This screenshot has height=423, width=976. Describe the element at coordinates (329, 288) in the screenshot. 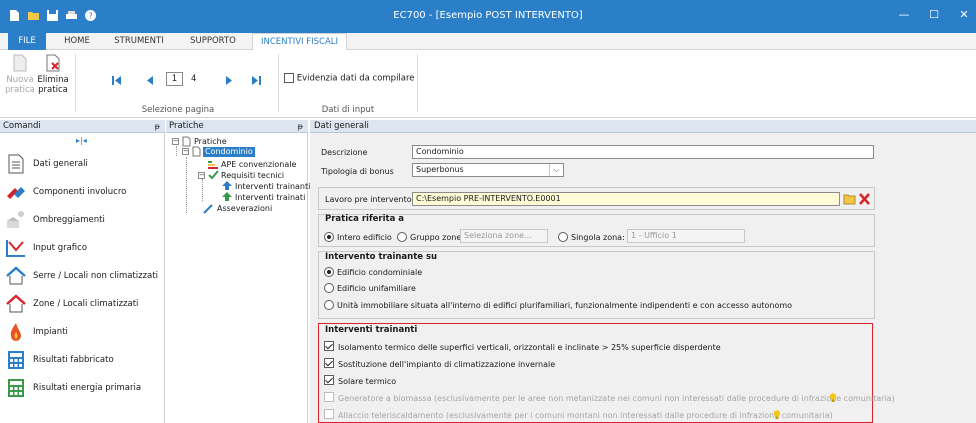

I see `radio-edificio-unifamiliare` at that location.